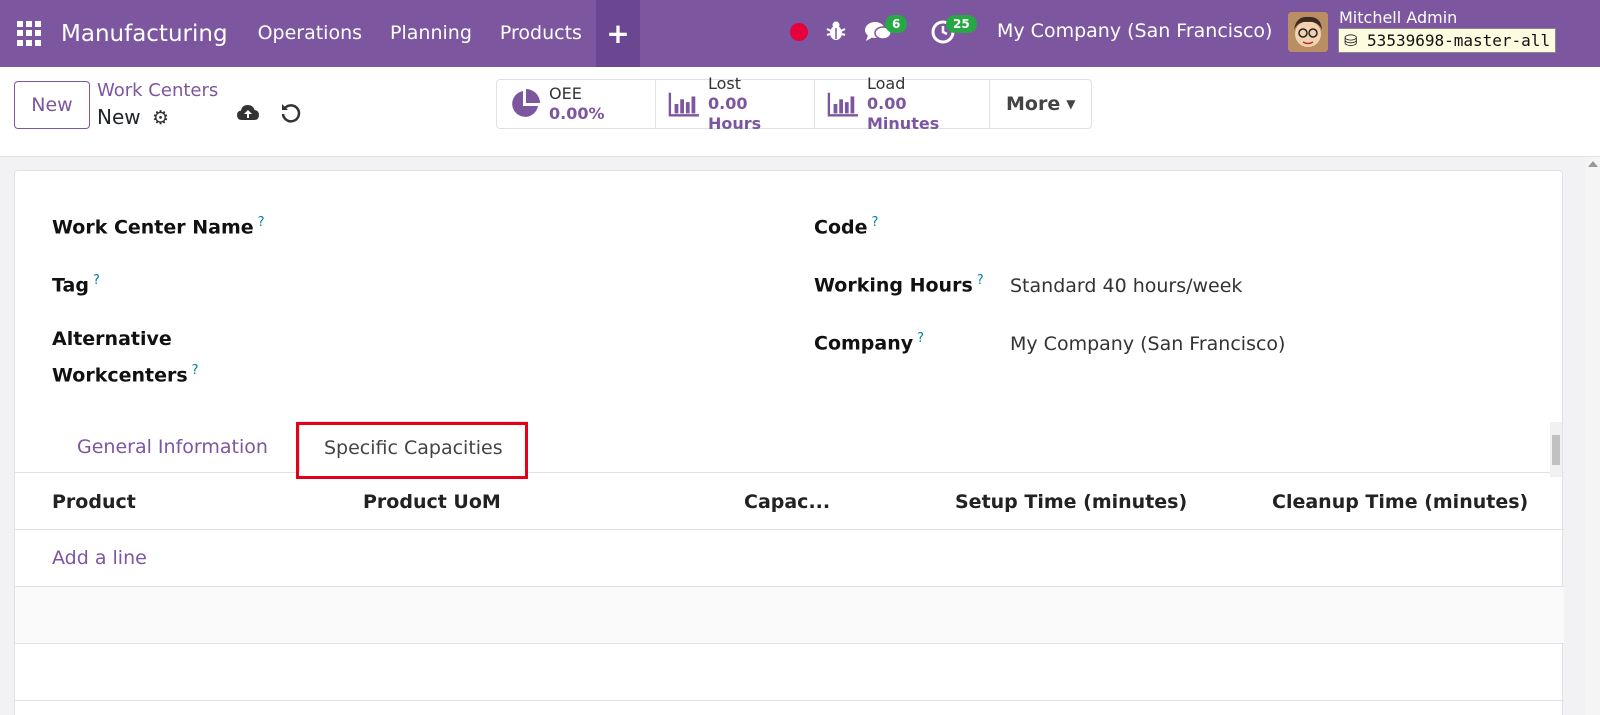 The width and height of the screenshot is (1600, 715). What do you see at coordinates (172, 447) in the screenshot?
I see `tab-general-information: General Information` at bounding box center [172, 447].